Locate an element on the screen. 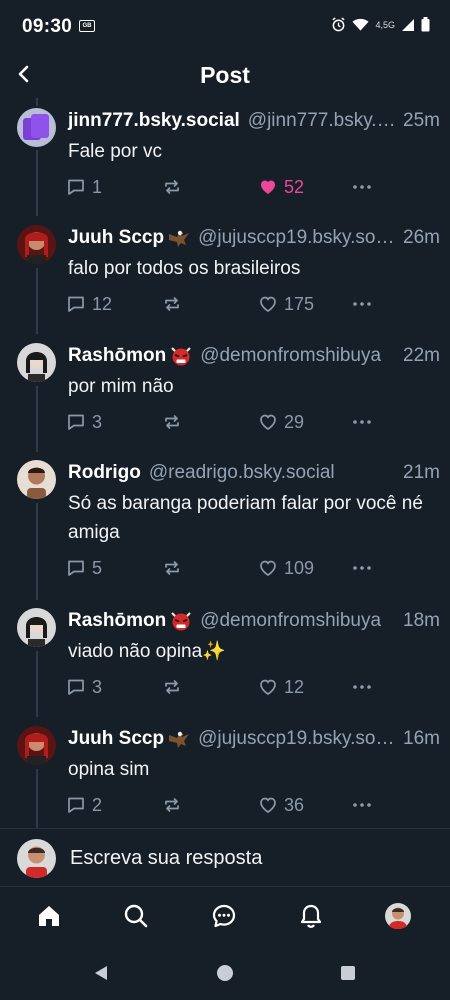 The width and height of the screenshot is (450, 1000). reply-count: 3 is located at coordinates (97, 421).